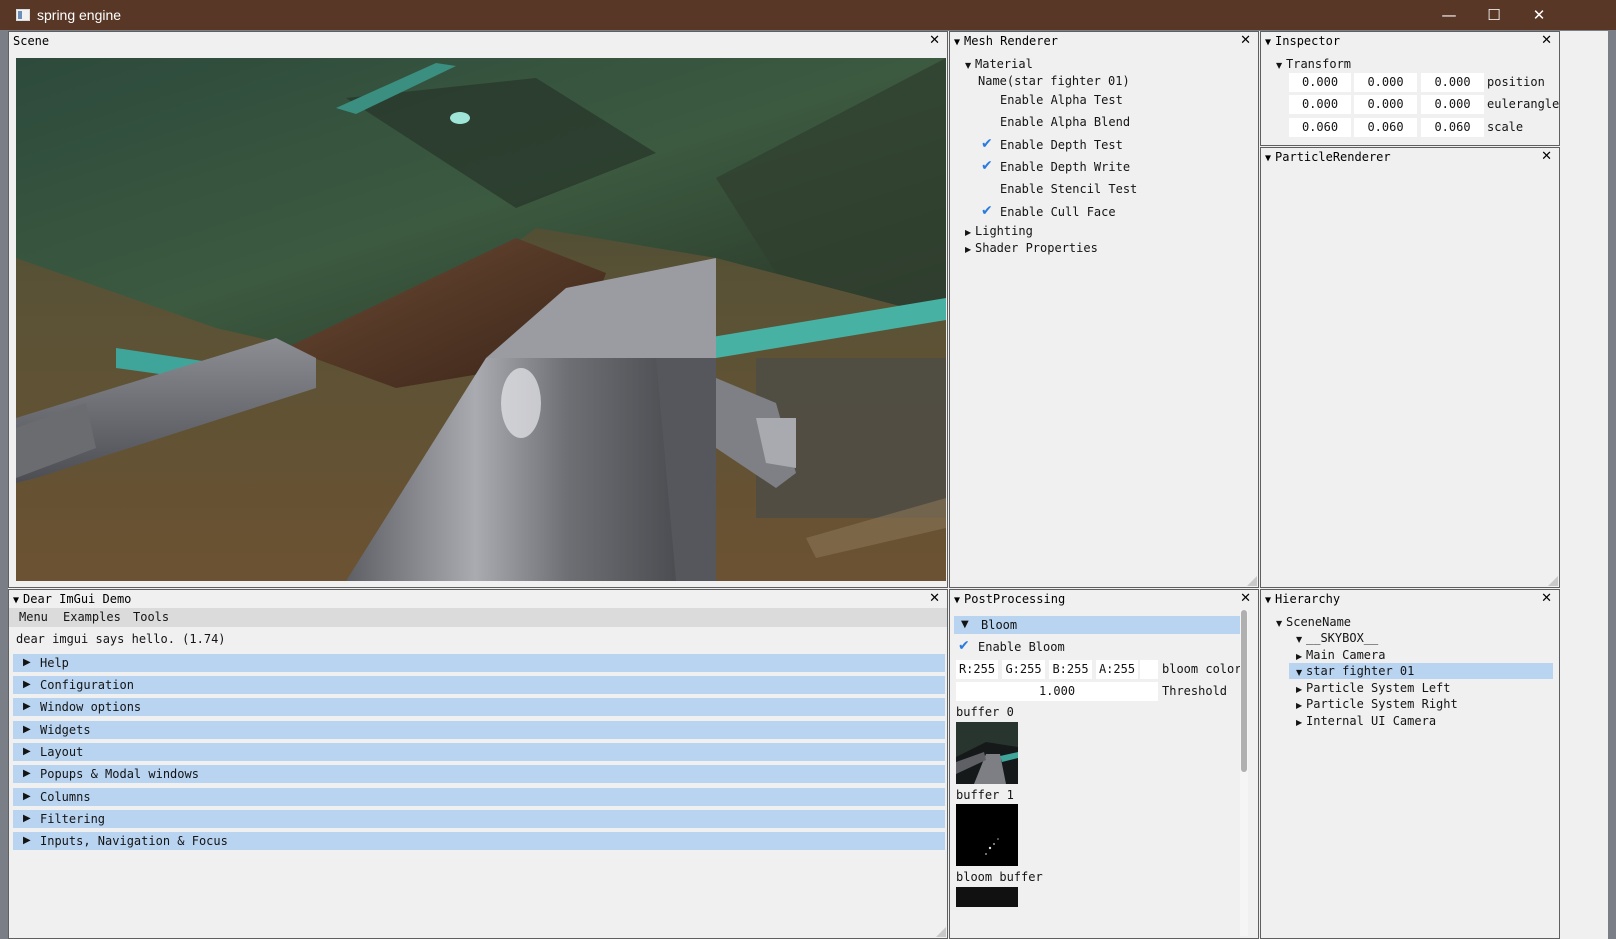  I want to click on lighting-node: ▶ Lighting, so click(999, 231).